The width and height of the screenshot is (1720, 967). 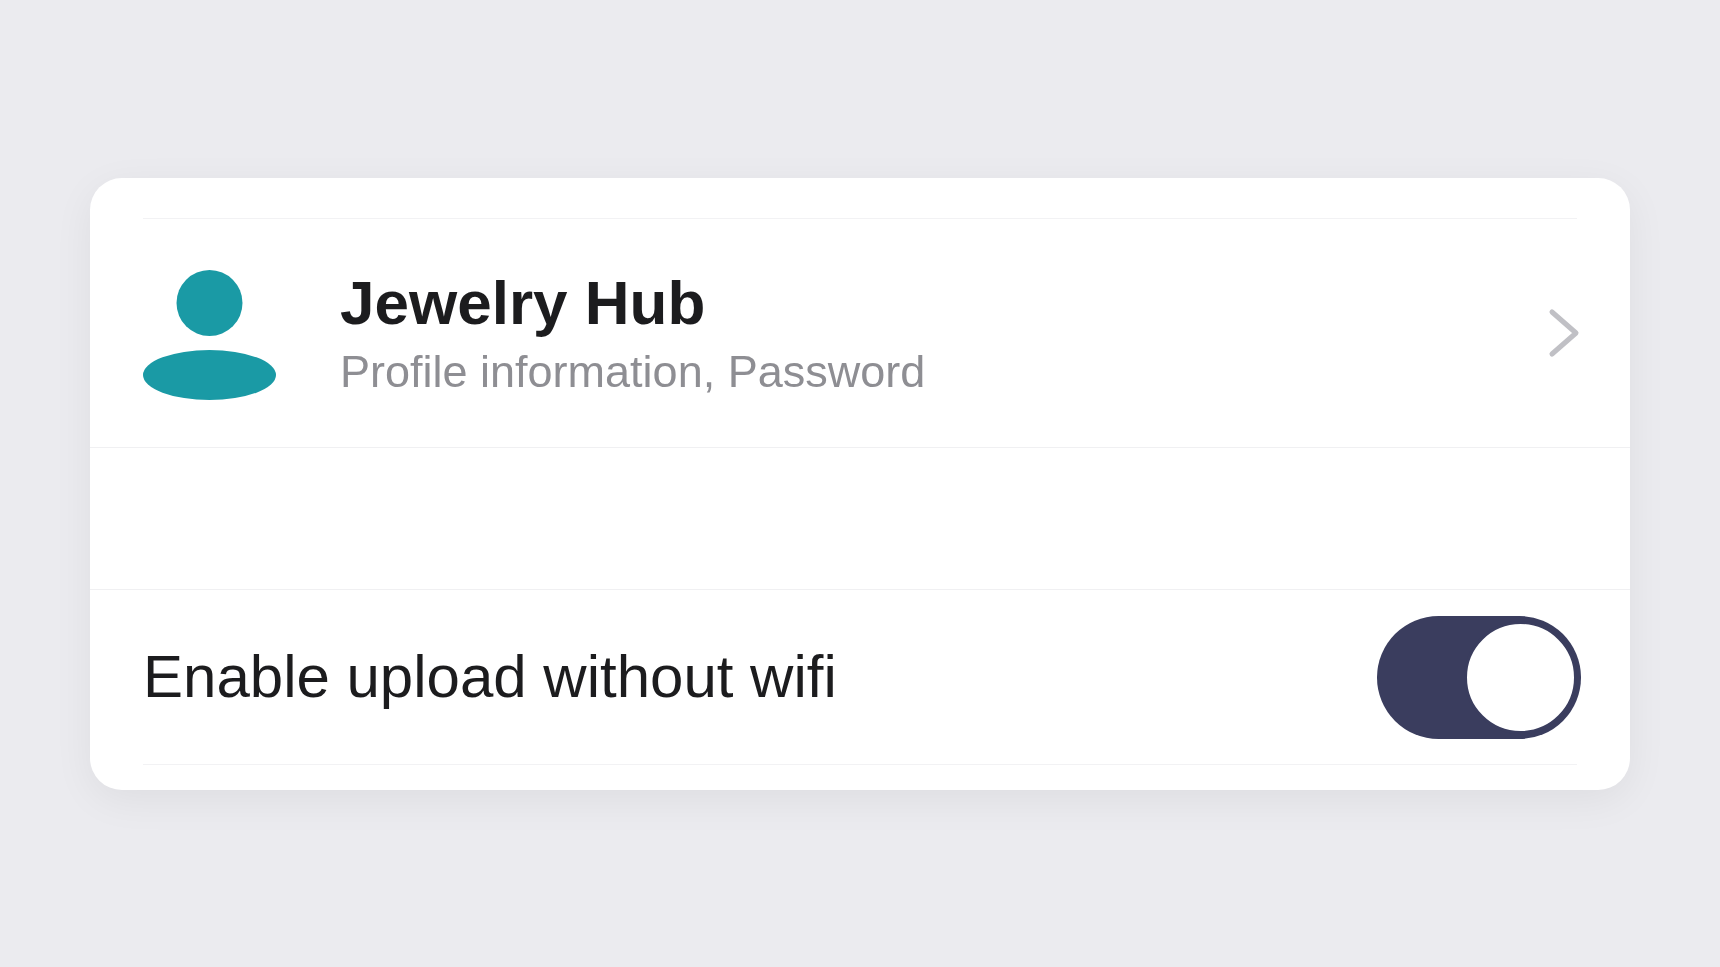 What do you see at coordinates (633, 371) in the screenshot?
I see `account-subtitle: Profile information, Password` at bounding box center [633, 371].